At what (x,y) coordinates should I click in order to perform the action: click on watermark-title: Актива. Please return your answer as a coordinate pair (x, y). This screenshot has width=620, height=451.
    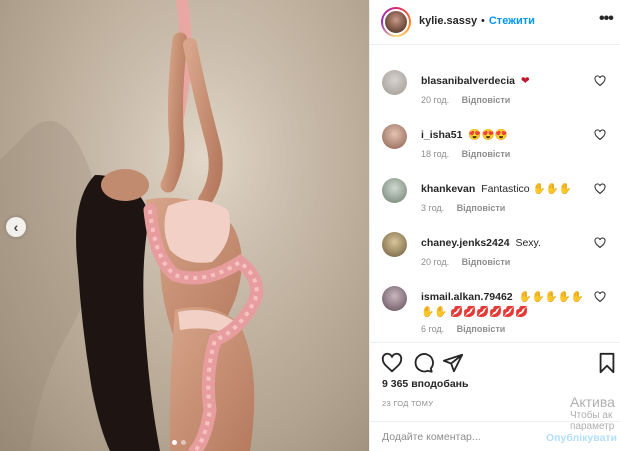
    Looking at the image, I should click on (592, 402).